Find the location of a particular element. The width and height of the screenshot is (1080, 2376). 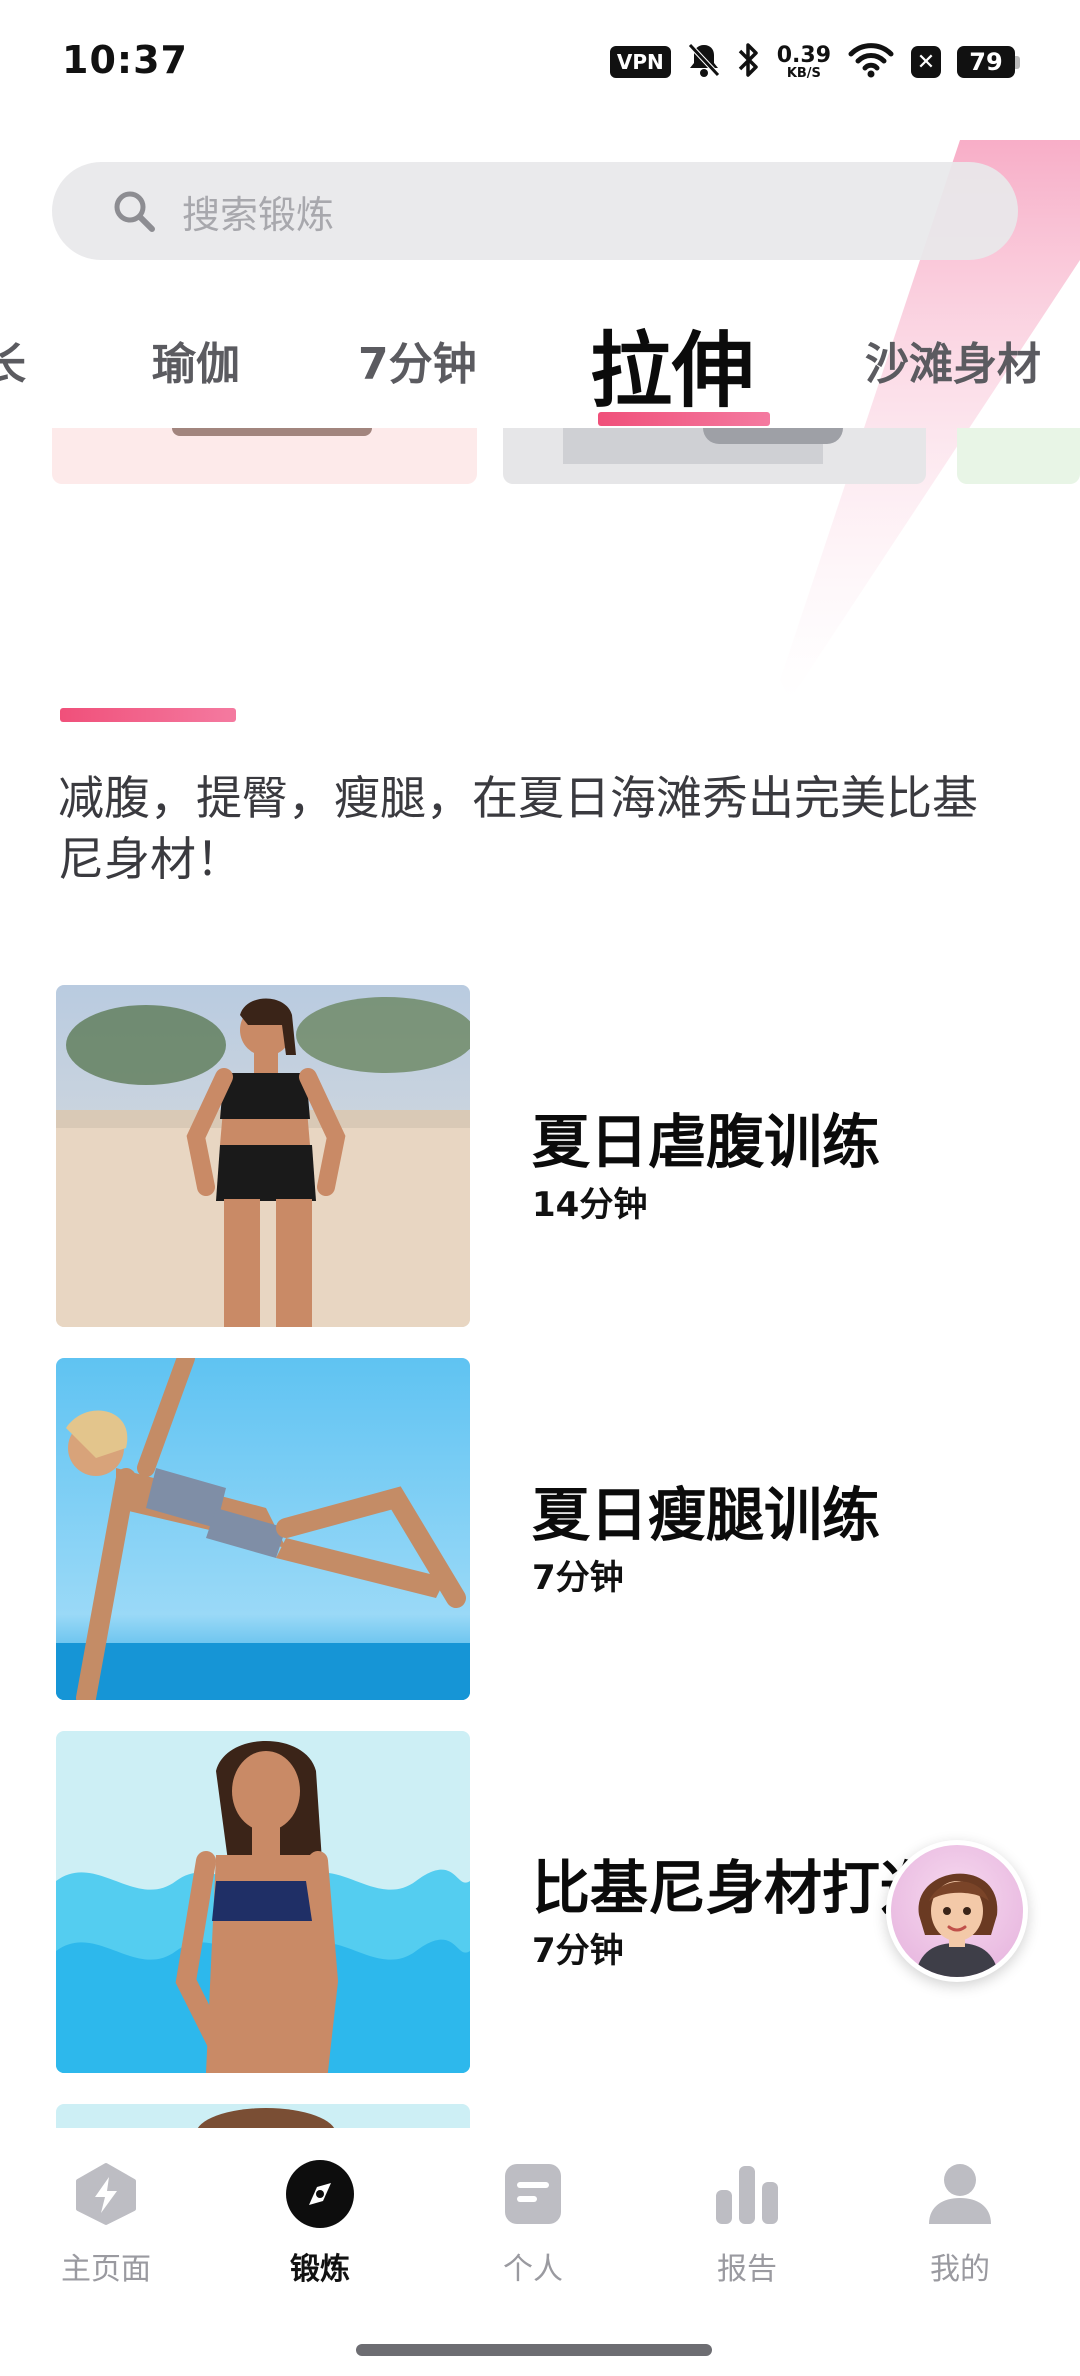

battery-icon: 79 is located at coordinates (988, 62).